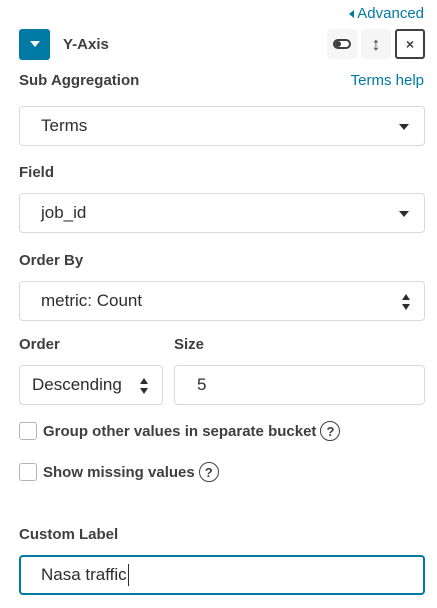 The height and width of the screenshot is (608, 437). What do you see at coordinates (222, 301) in the screenshot?
I see `order-by-select: metric: Count` at bounding box center [222, 301].